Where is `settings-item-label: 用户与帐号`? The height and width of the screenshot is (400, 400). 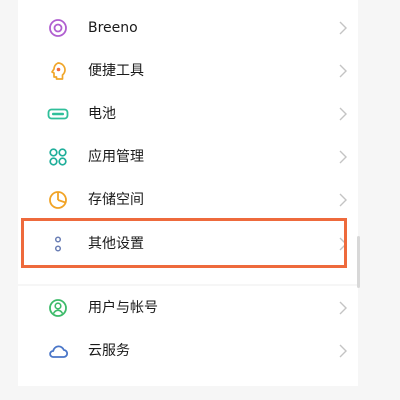
settings-item-label: 用户与帐号 is located at coordinates (123, 308).